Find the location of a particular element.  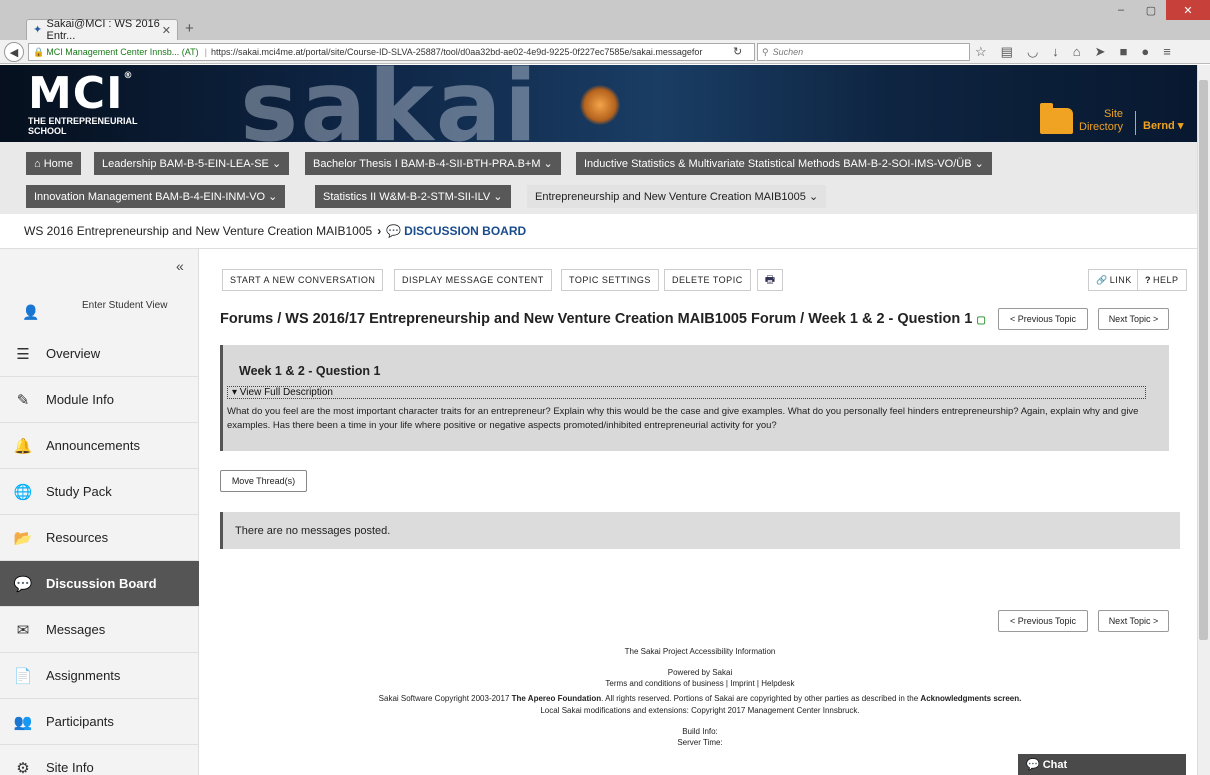

bookmark-star-icon: ☆ is located at coordinates (981, 52).